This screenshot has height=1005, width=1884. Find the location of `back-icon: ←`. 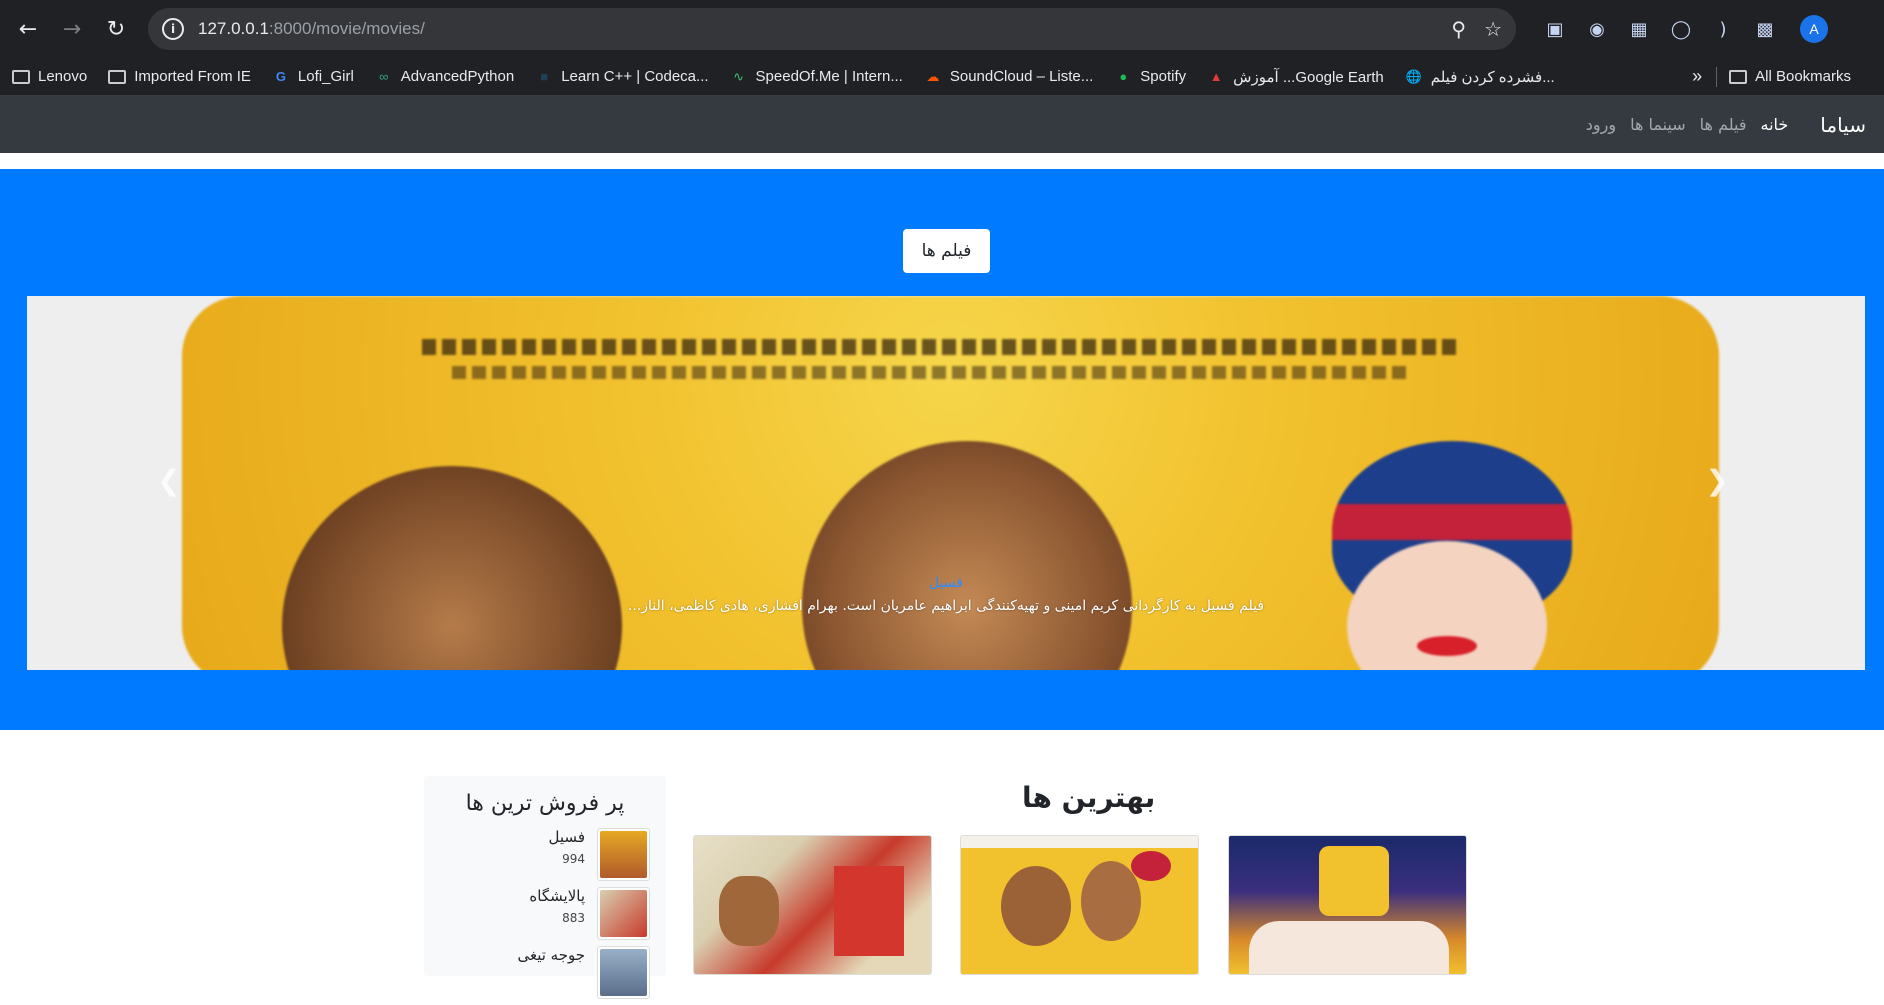

back-icon: ← is located at coordinates (28, 29).